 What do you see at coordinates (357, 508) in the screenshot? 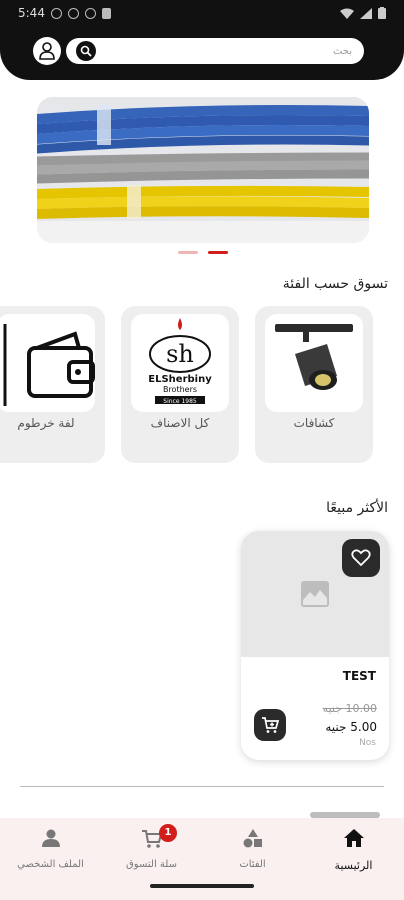
I see `bestsellers-section-title: الأكثر مبيعًا` at bounding box center [357, 508].